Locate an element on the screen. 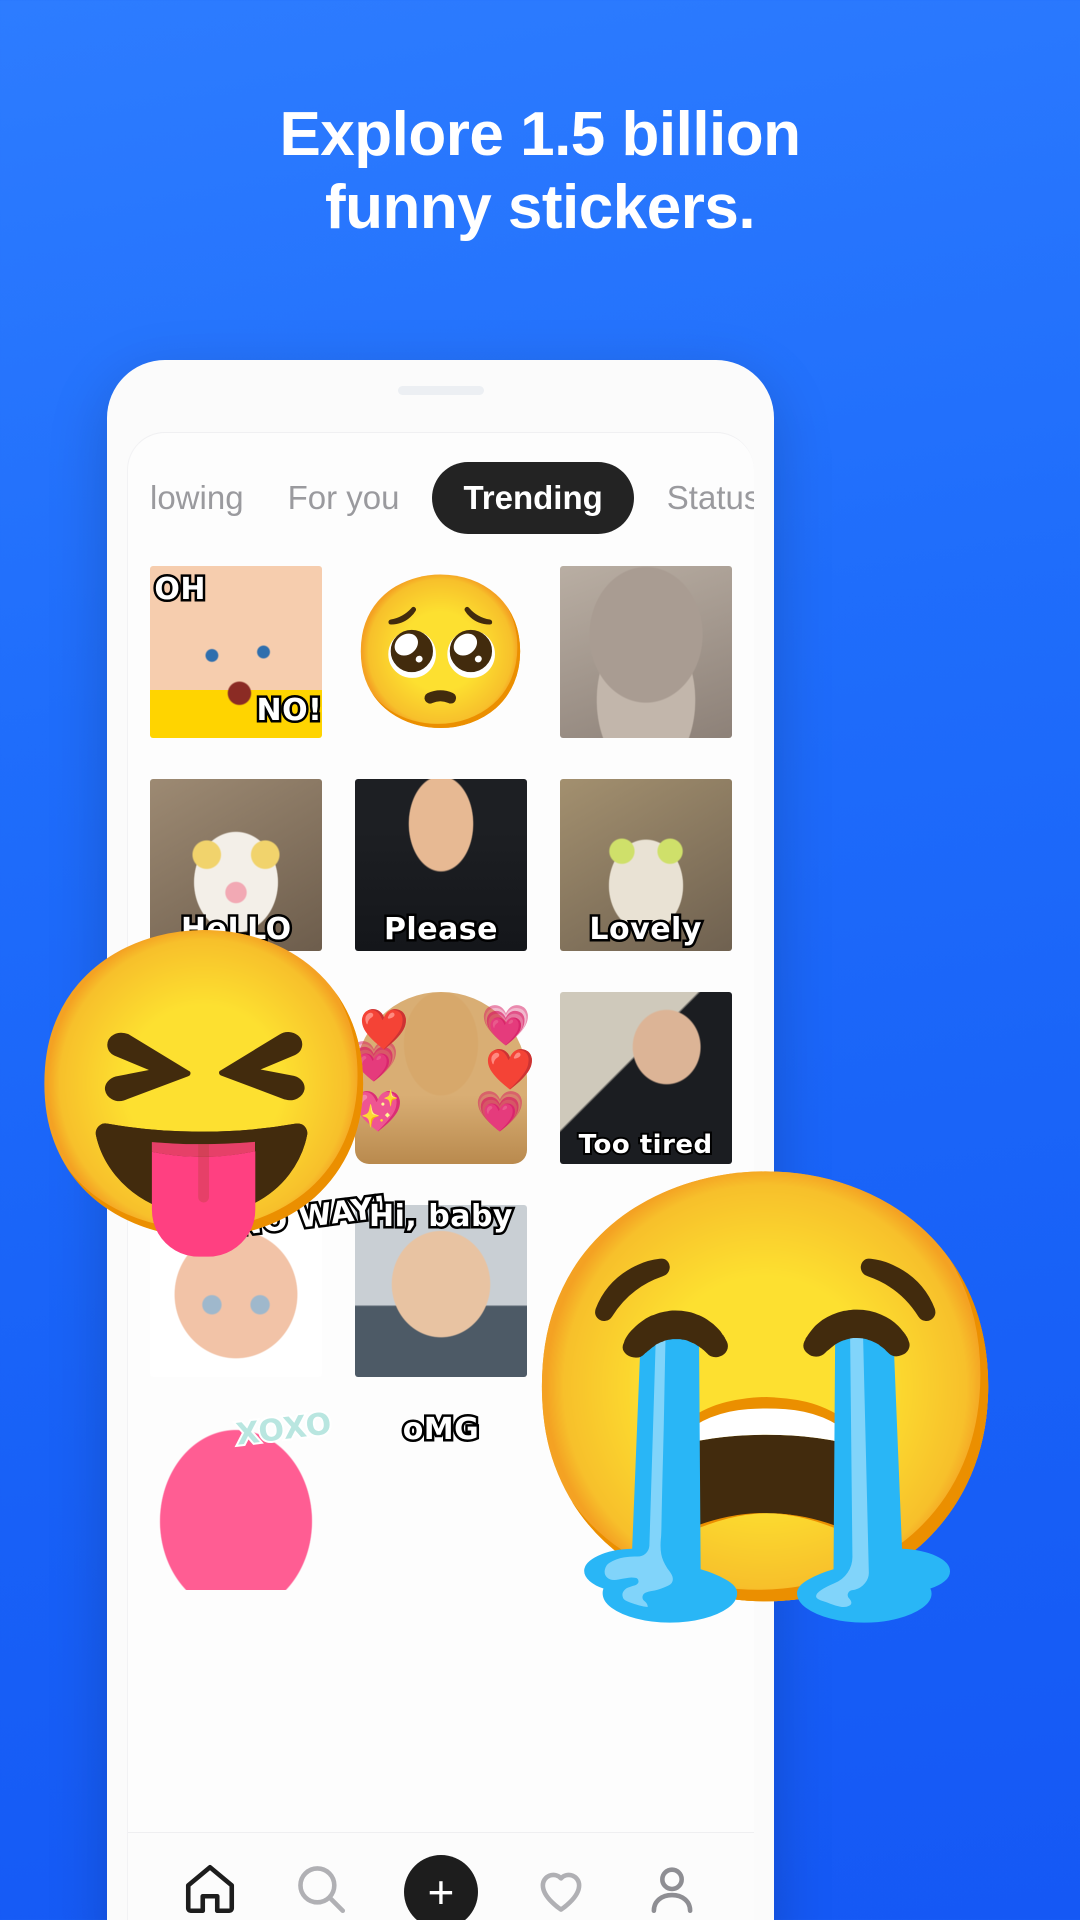  sticker-baby-no-way: NO WAY! is located at coordinates (271, 1282).